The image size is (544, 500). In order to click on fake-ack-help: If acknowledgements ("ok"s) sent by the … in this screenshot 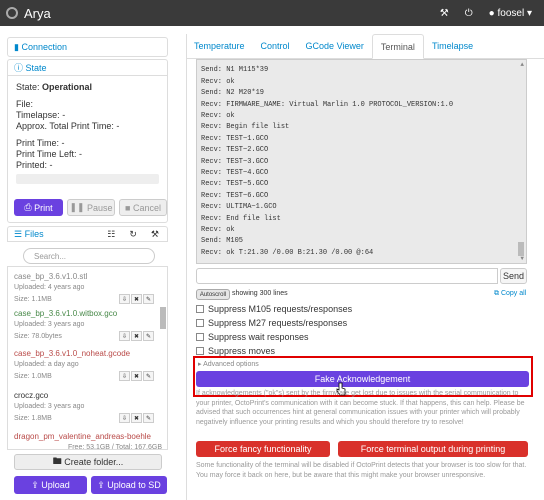, I will do `click(360, 408)`.